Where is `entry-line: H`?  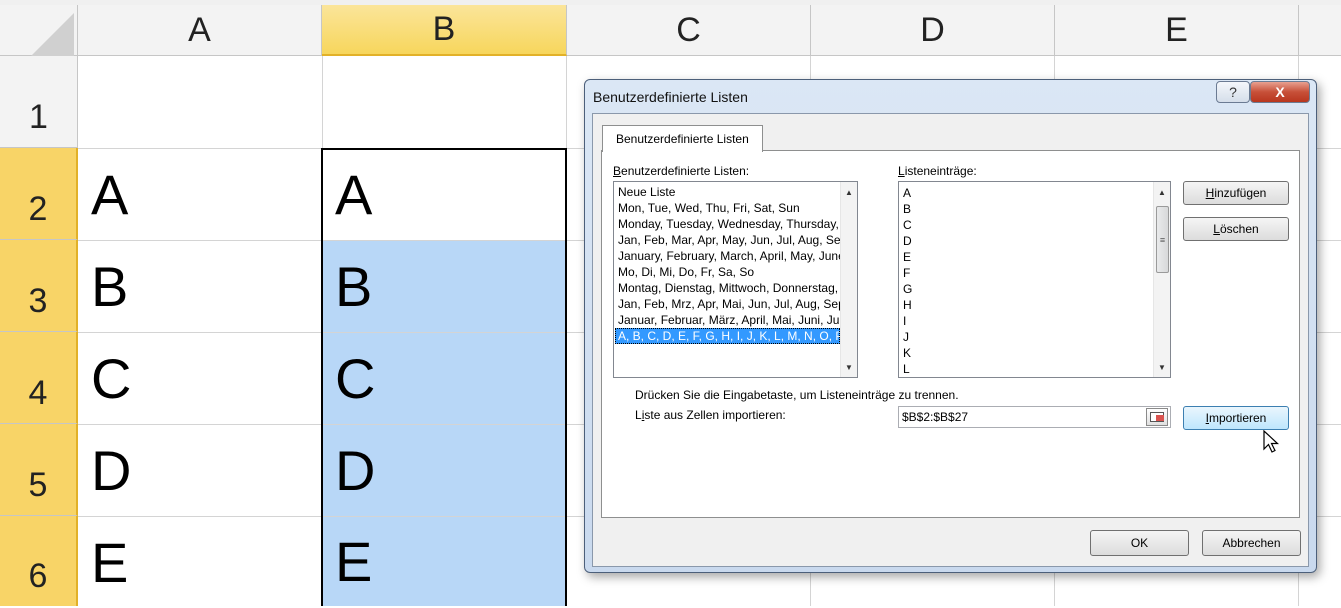 entry-line: H is located at coordinates (907, 305).